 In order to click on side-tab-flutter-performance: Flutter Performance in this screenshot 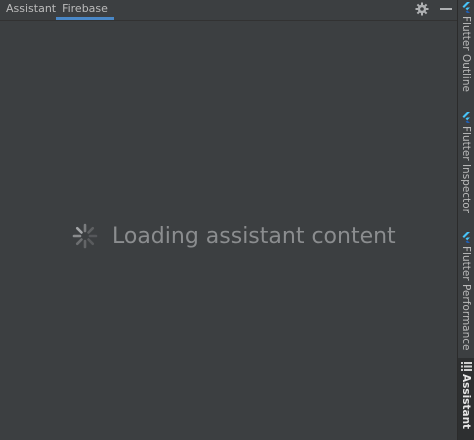, I will do `click(466, 290)`.